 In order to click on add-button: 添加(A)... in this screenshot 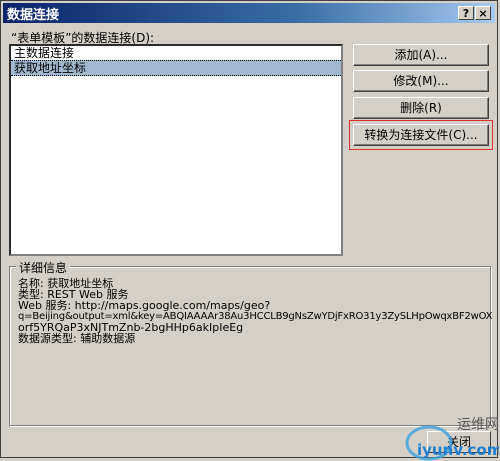, I will do `click(421, 55)`.